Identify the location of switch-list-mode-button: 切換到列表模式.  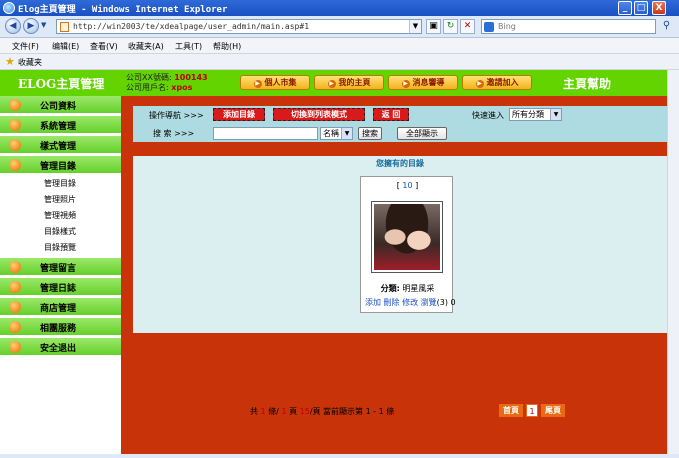
(319, 114).